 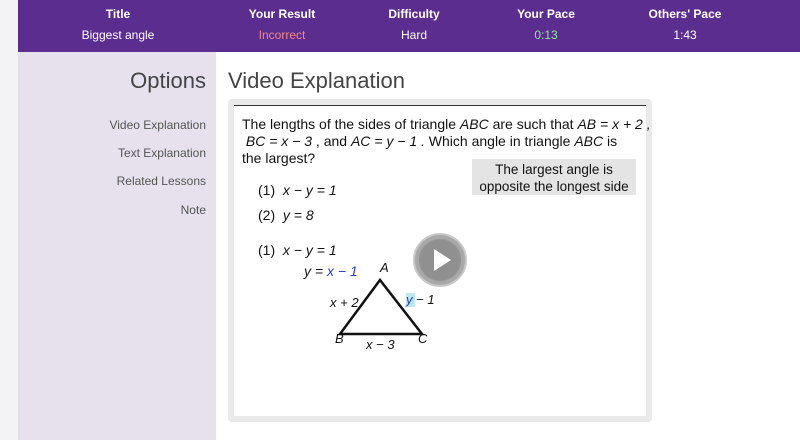 I want to click on sidebar-item-related-lessons: Related Lessons, so click(x=161, y=181).